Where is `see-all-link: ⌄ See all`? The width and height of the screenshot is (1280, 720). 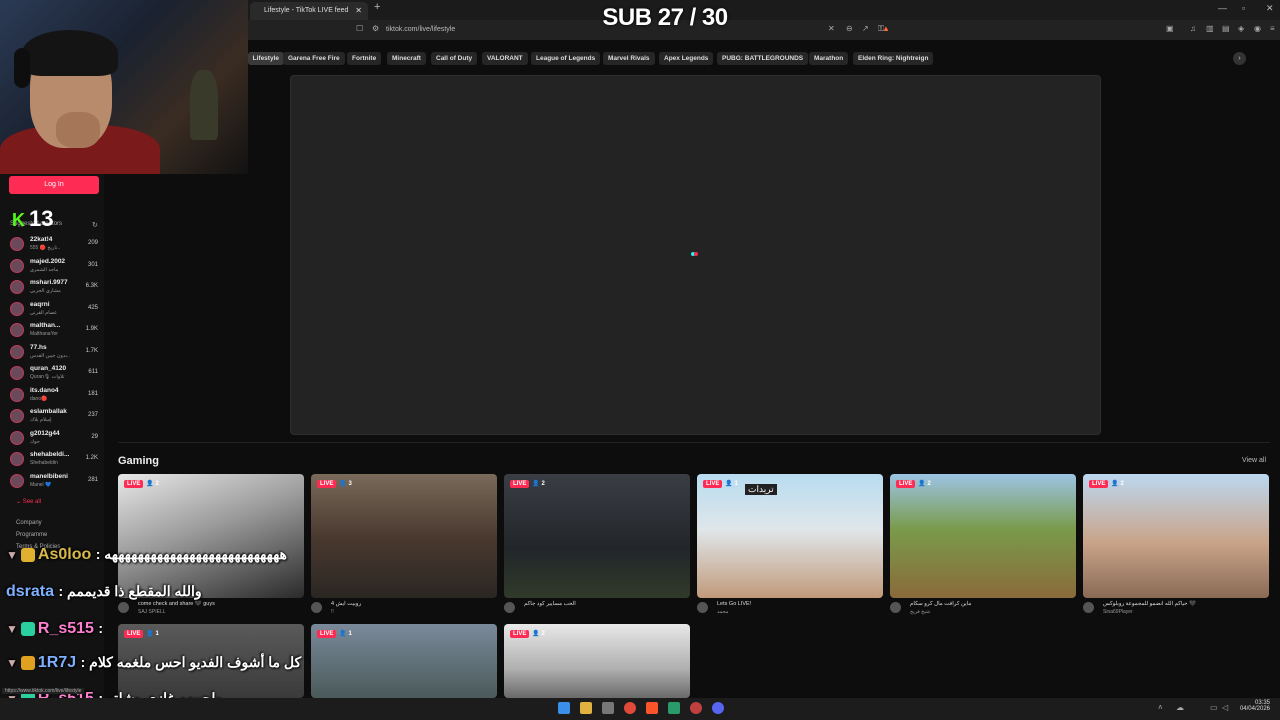
see-all-link: ⌄ See all is located at coordinates (28, 501).